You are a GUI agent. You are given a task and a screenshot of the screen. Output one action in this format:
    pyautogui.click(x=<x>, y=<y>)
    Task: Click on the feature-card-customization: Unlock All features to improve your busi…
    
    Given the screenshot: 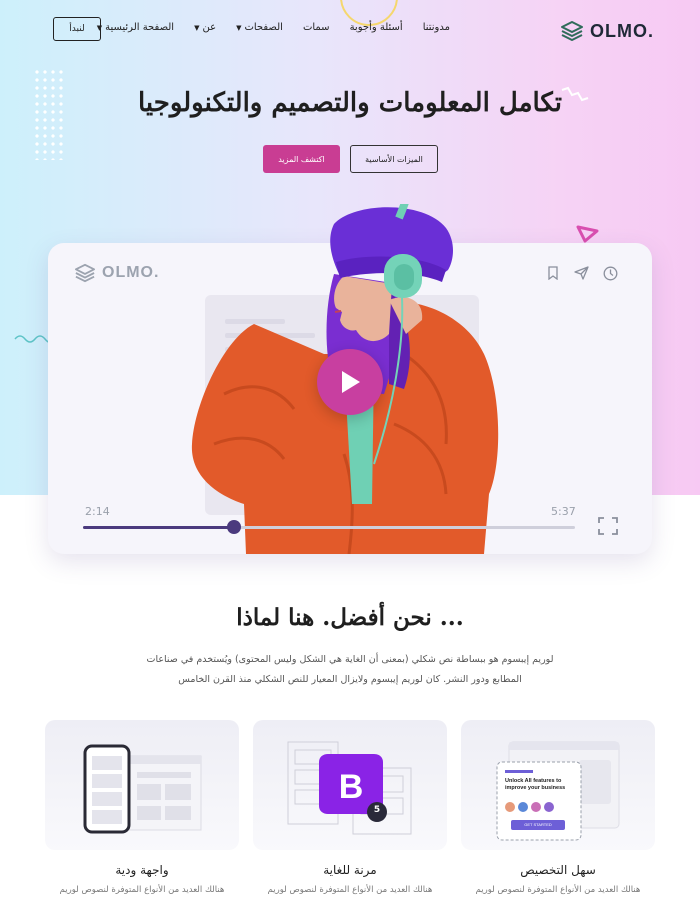 What is the action you would take?
    pyautogui.click(x=558, y=785)
    